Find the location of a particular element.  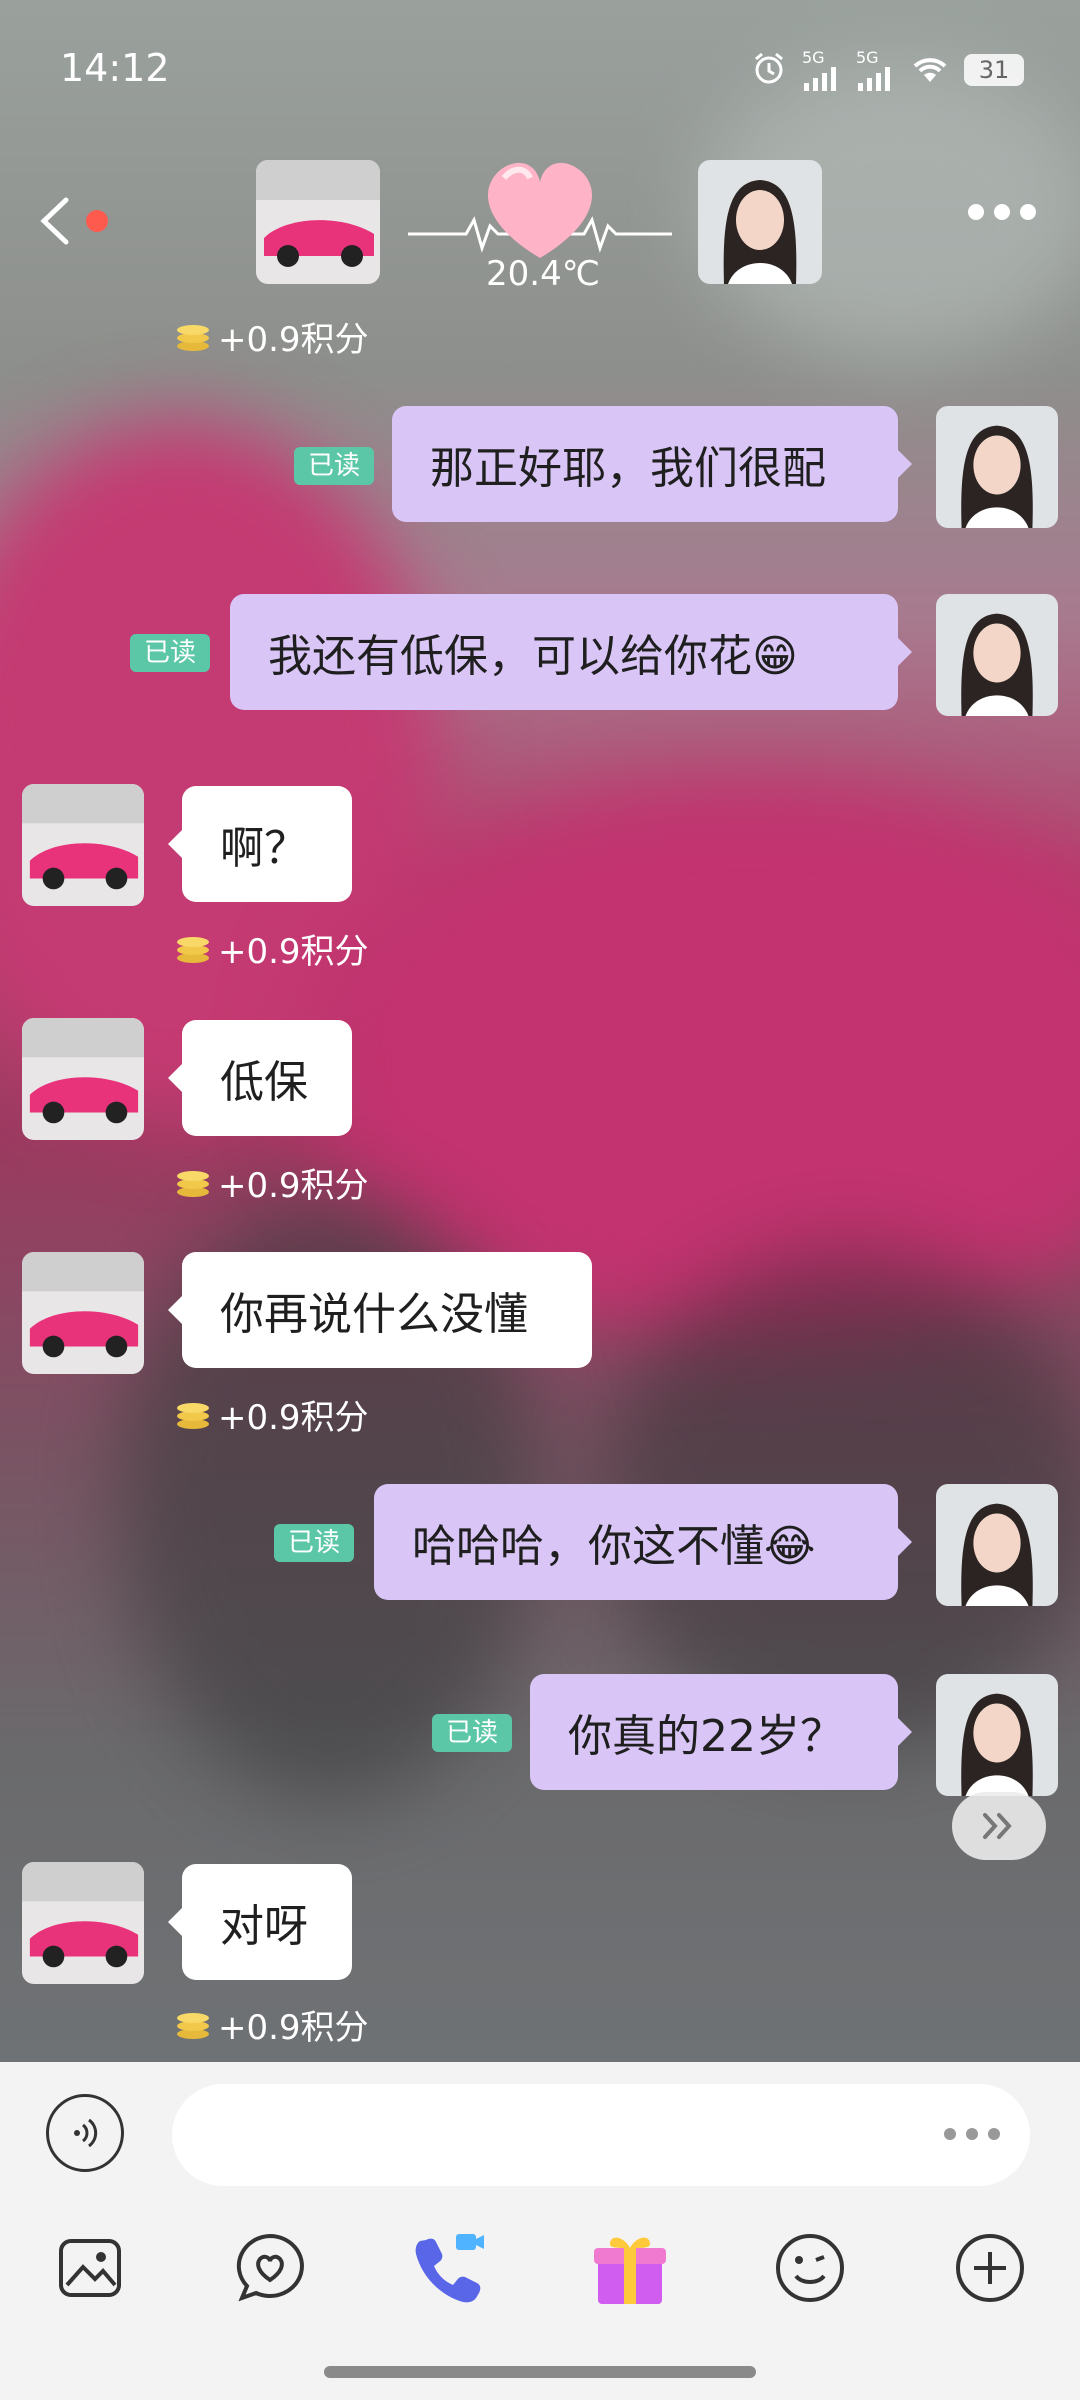

message-bubble-outgoing: 我还有低保，可以给你花😁 is located at coordinates (571, 652).